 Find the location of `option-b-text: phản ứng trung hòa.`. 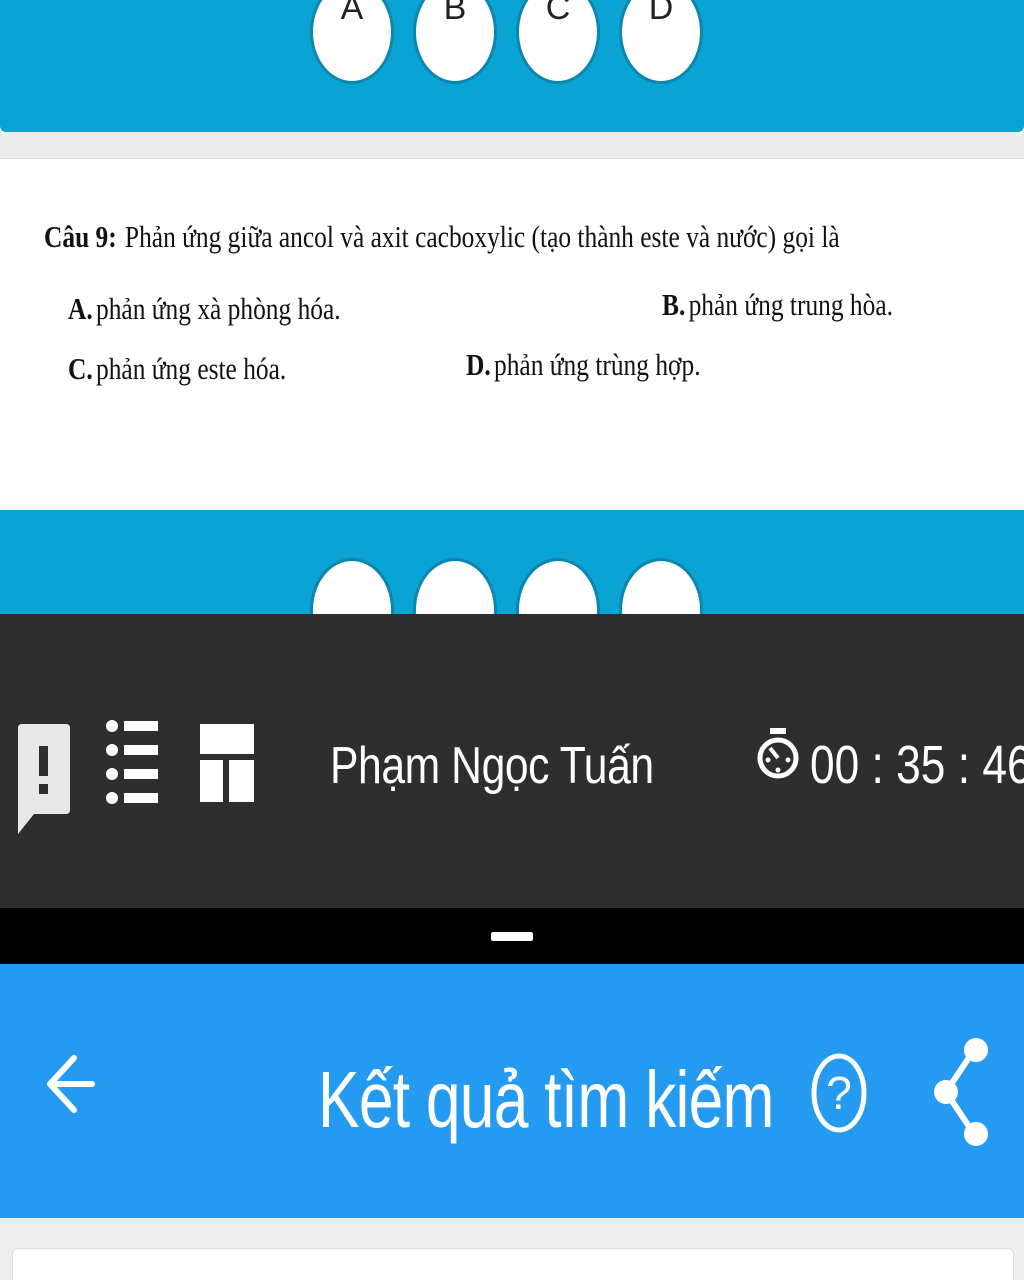

option-b-text: phản ứng trung hòa. is located at coordinates (790, 304).